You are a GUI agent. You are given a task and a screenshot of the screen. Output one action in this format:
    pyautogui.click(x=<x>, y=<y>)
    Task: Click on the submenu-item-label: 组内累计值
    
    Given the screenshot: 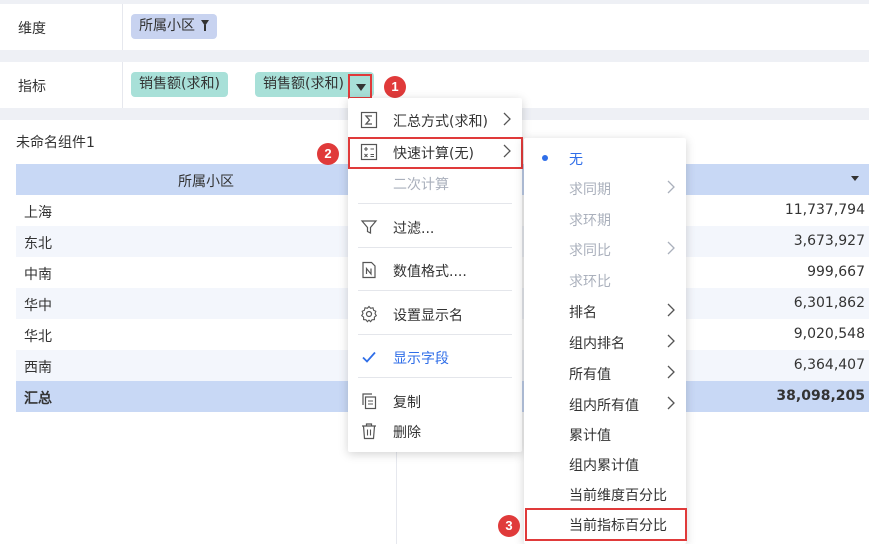 What is the action you would take?
    pyautogui.click(x=604, y=466)
    